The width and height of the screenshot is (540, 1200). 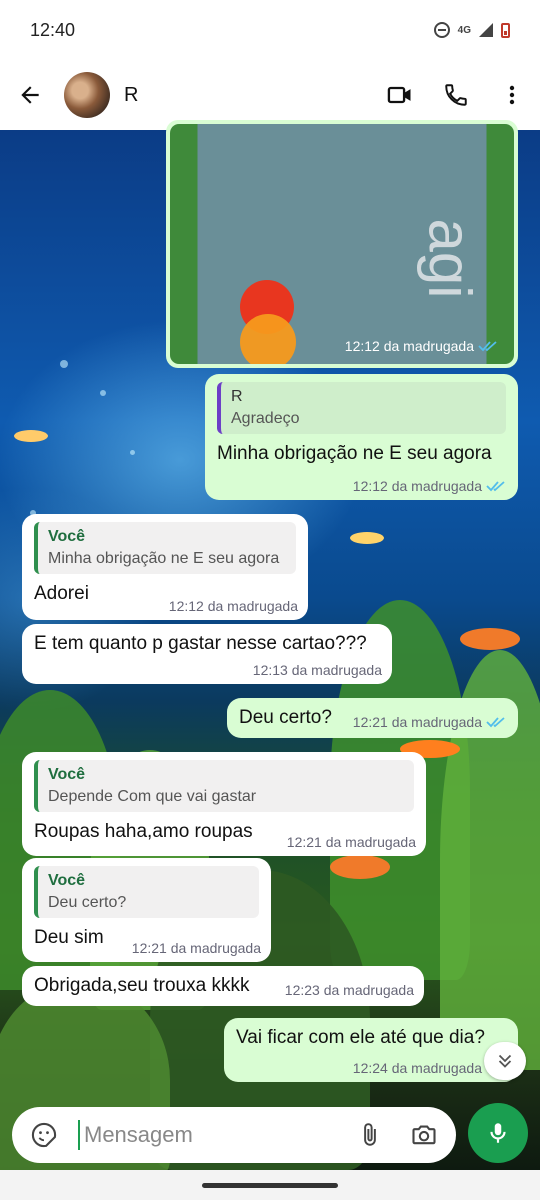 I want to click on status-bar: 12:40 4G, so click(x=270, y=30).